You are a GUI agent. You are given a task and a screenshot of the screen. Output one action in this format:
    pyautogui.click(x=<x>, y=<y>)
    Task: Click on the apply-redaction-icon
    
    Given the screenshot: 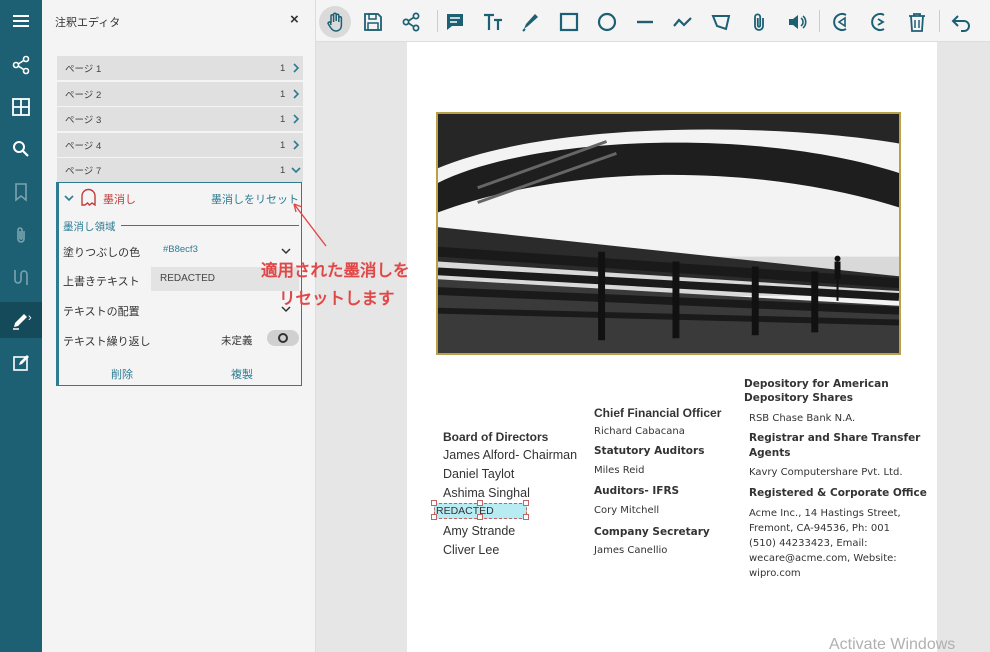 What is the action you would take?
    pyautogui.click(x=879, y=22)
    